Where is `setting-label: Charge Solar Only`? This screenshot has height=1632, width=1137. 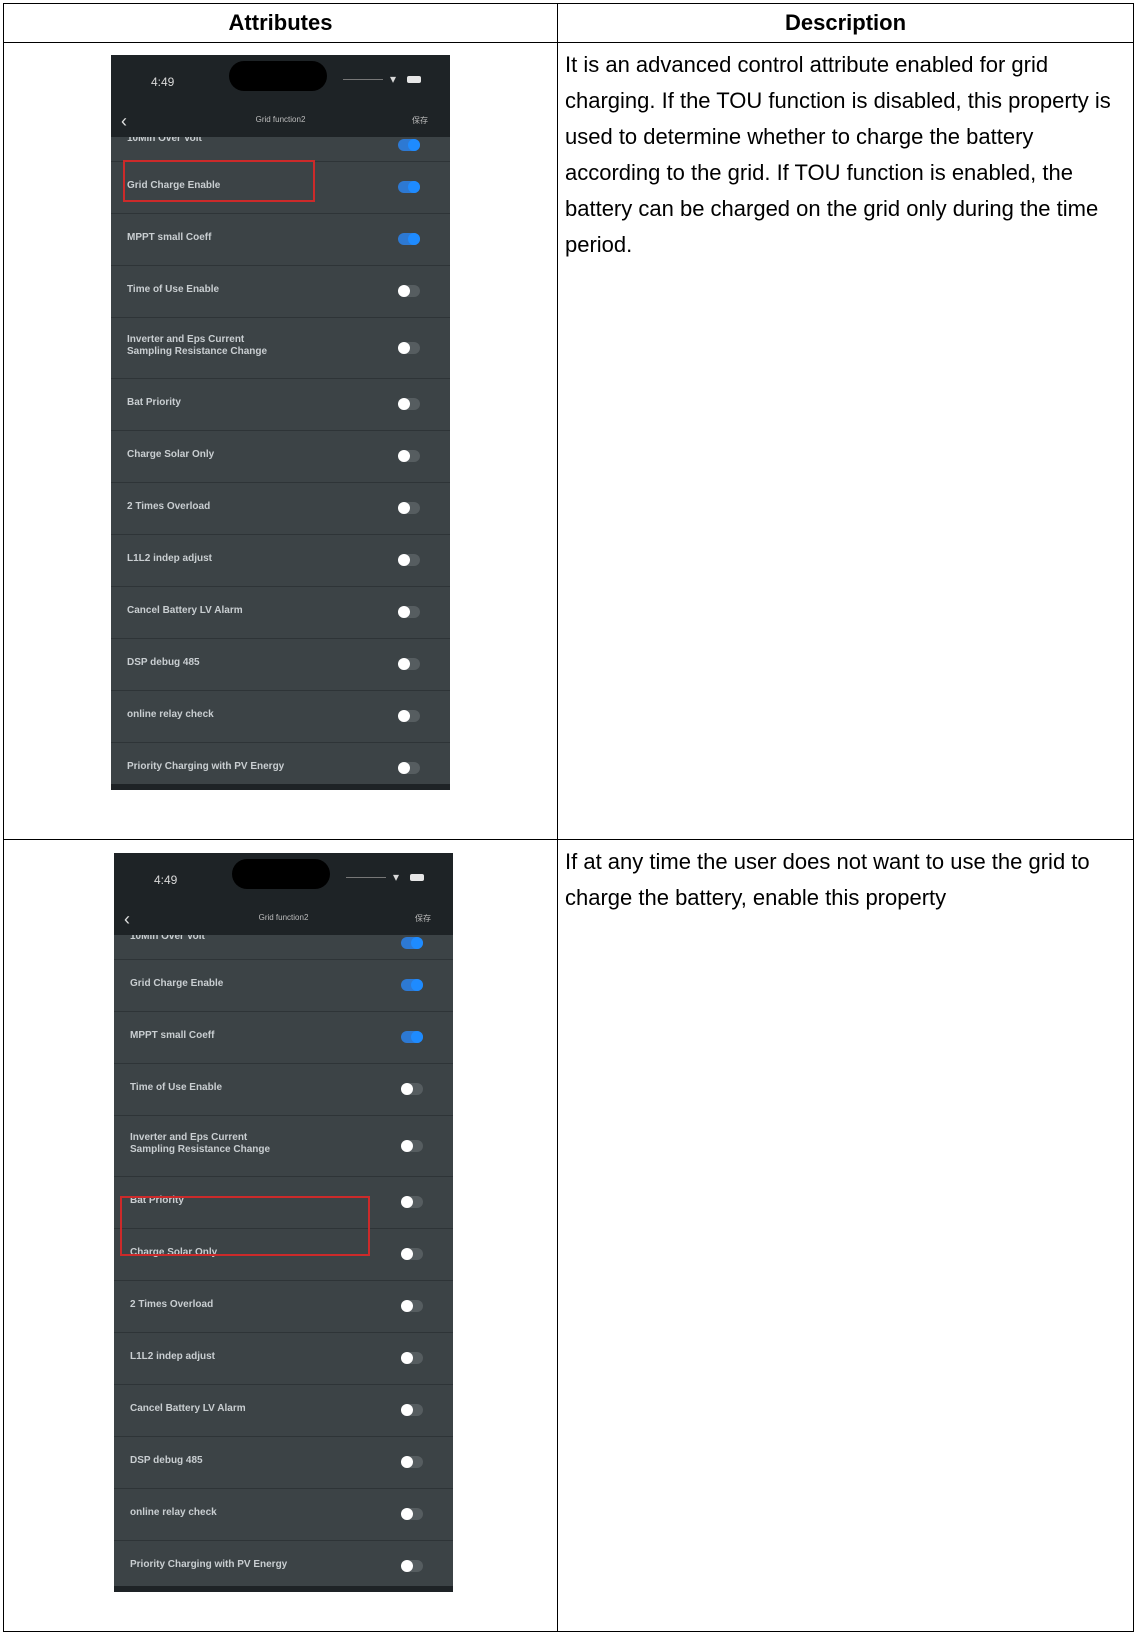
setting-label: Charge Solar Only is located at coordinates (173, 1253).